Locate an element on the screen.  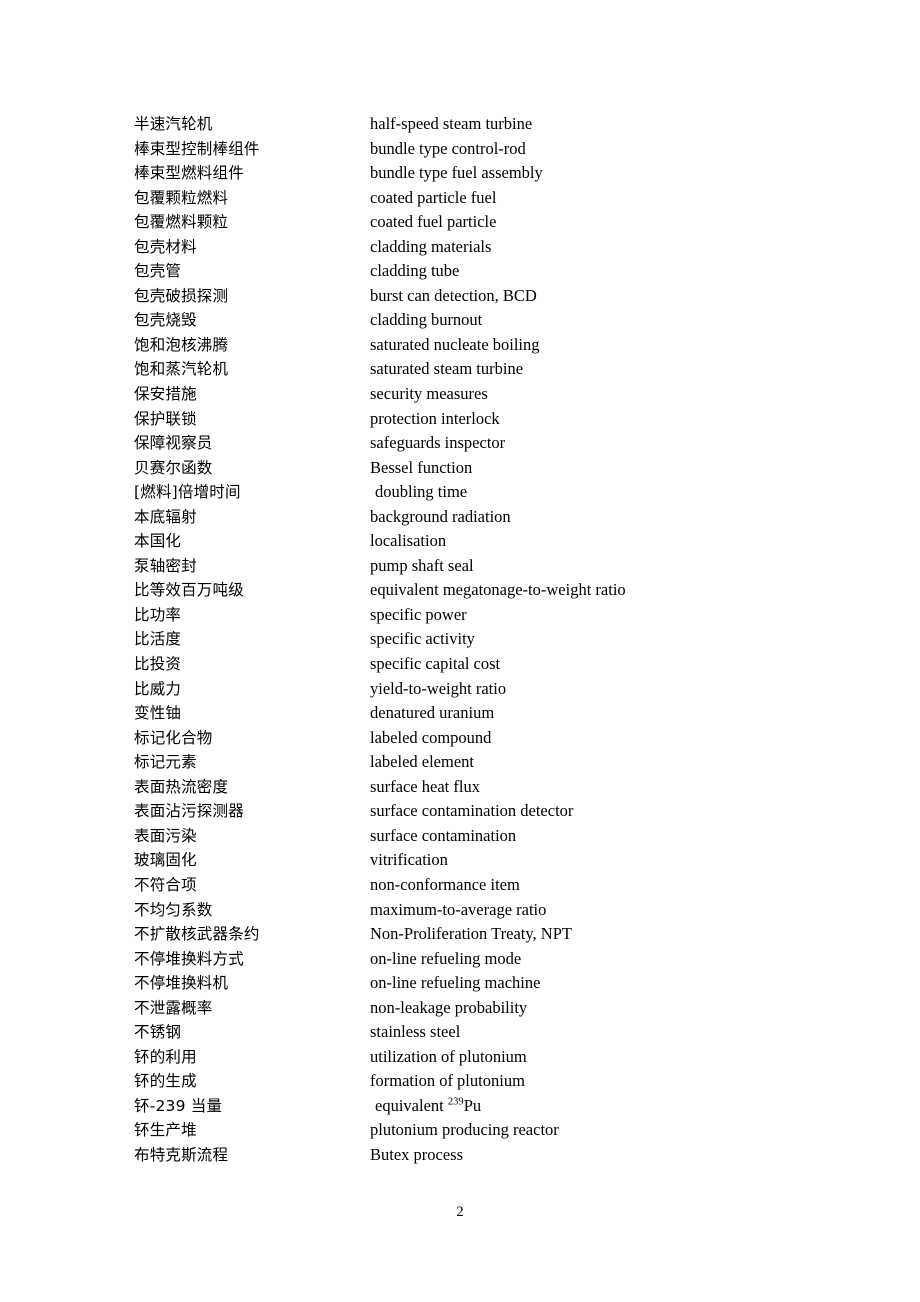
glossary-entry: 表面热流密度 surface heat flux is located at coordinates (484, 787).